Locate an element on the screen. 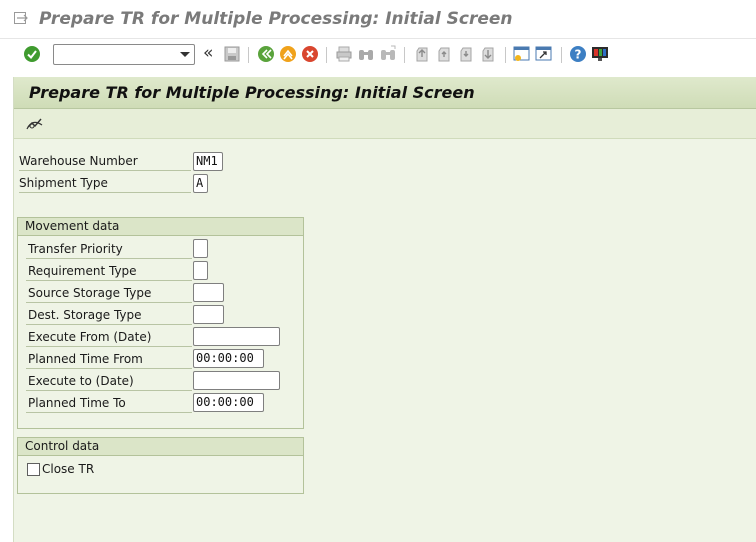  previous-page-icon is located at coordinates (444, 54).